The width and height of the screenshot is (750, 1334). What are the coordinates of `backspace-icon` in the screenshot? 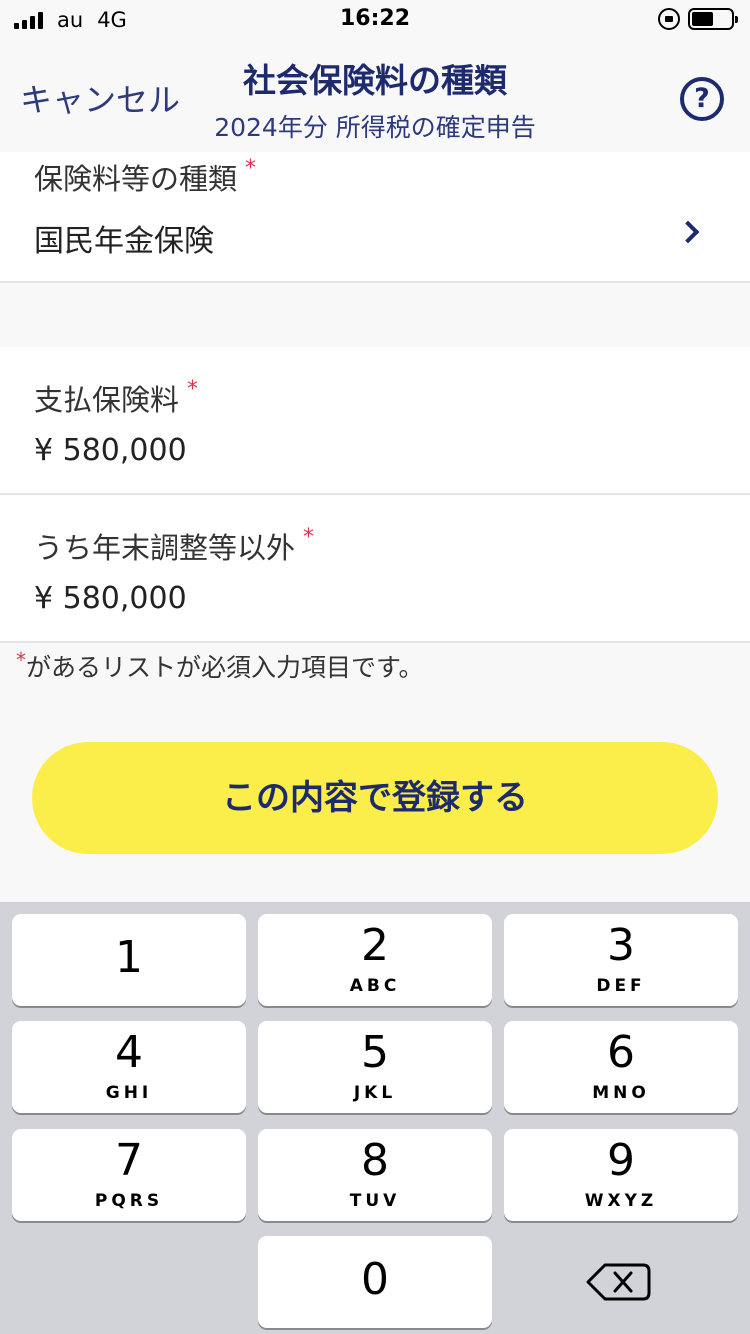 It's located at (618, 1282).